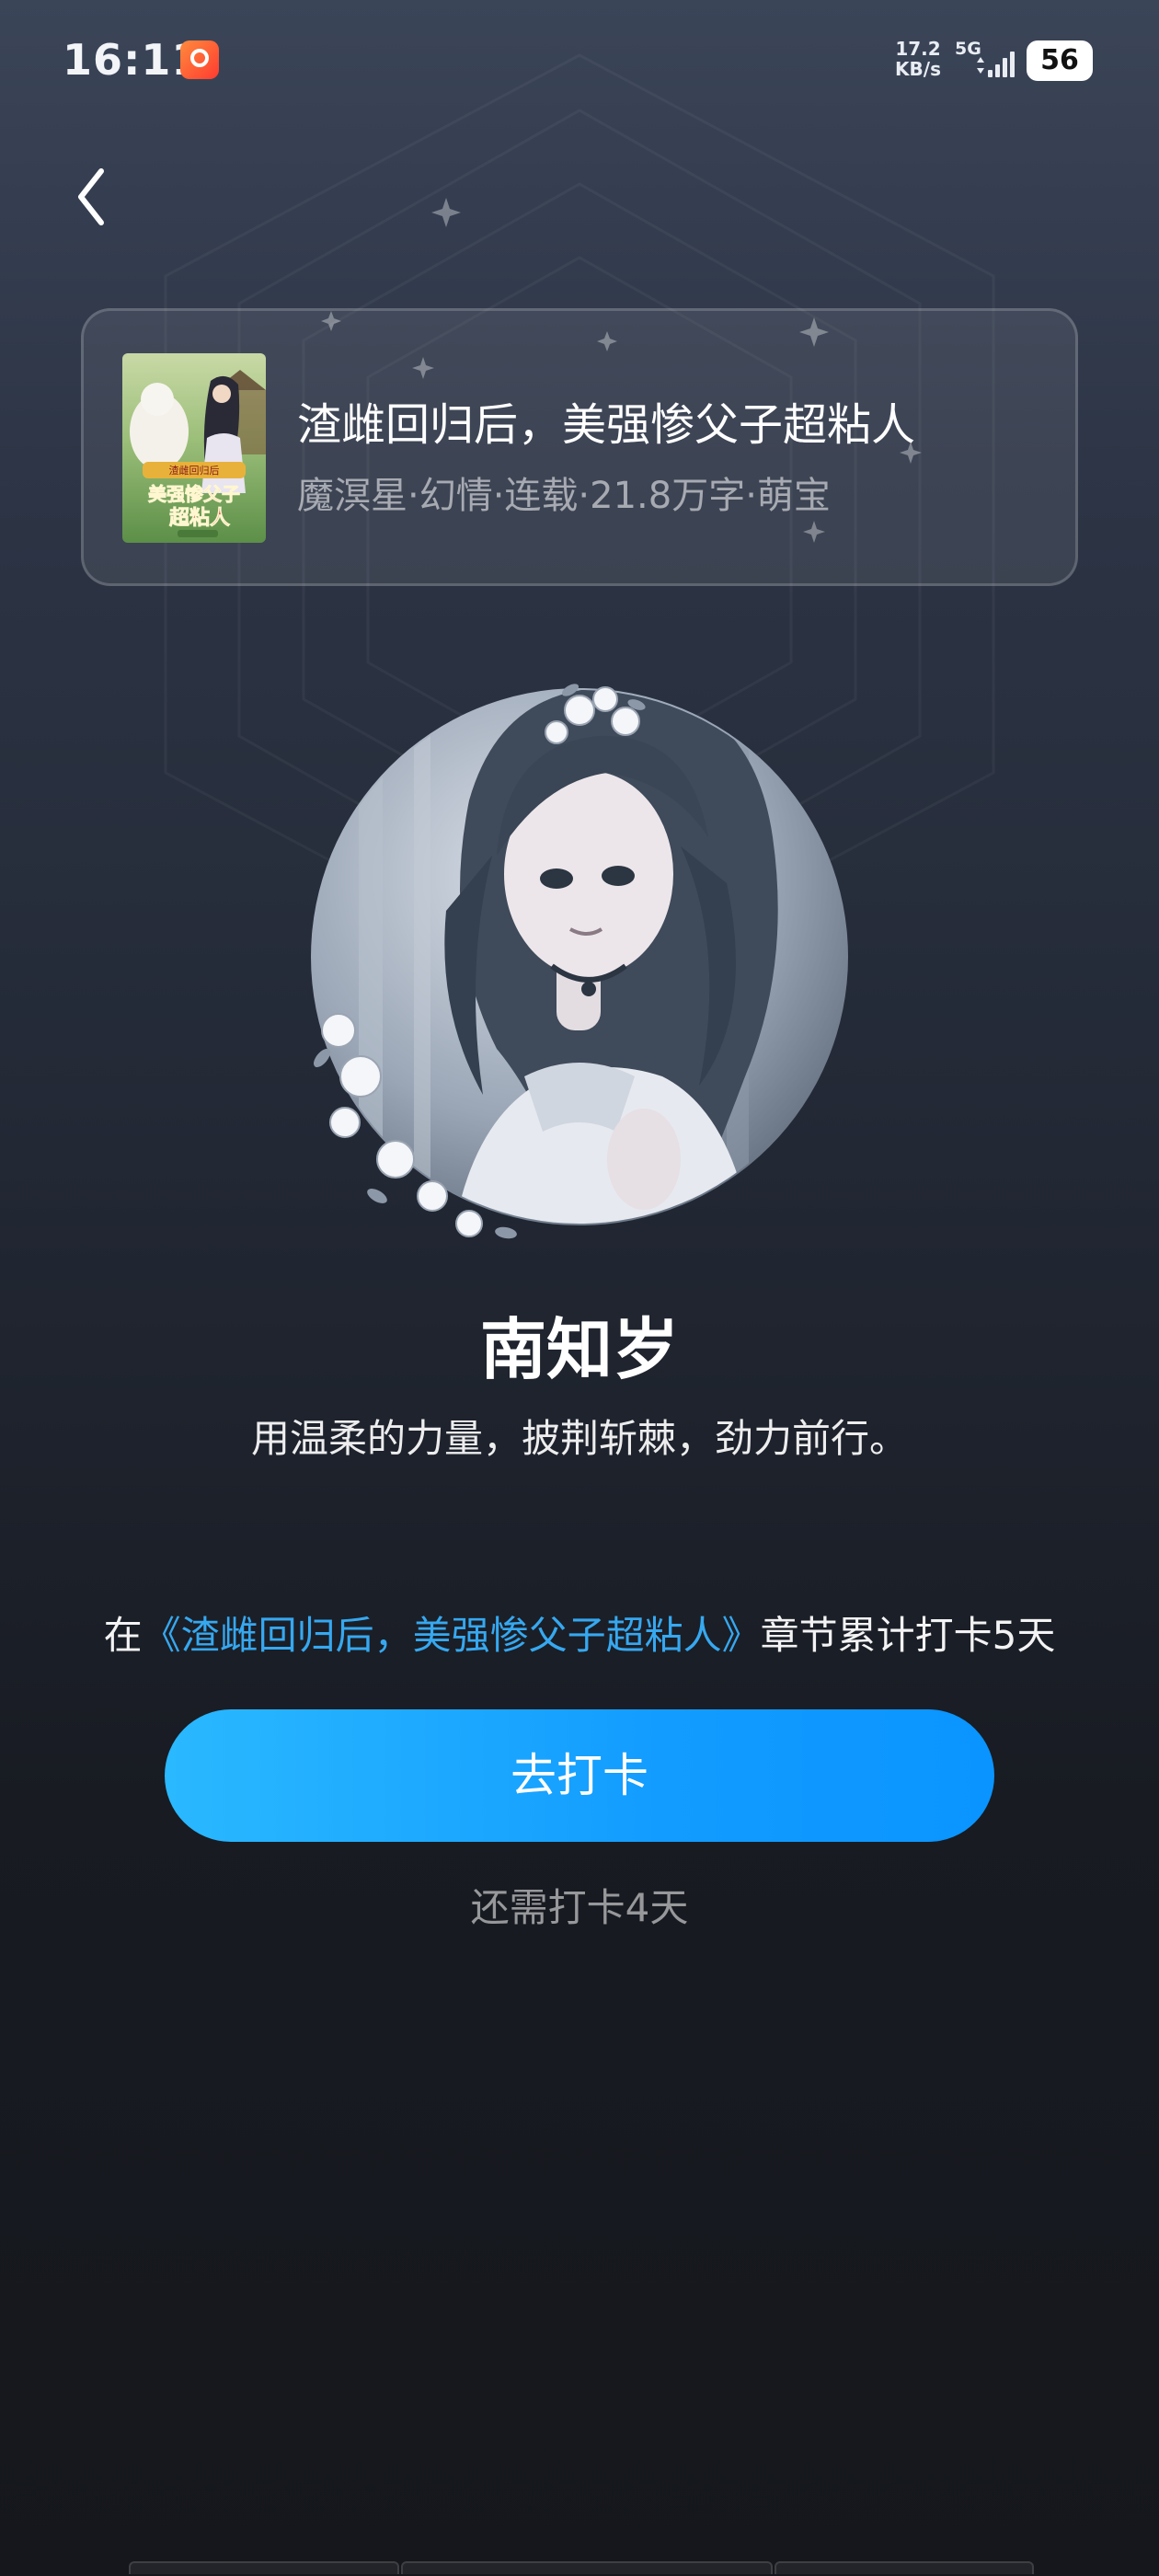 The width and height of the screenshot is (1159, 2576). What do you see at coordinates (579, 60) in the screenshot?
I see `status-bar: 16:11 17.2 KB/s 5G 56` at bounding box center [579, 60].